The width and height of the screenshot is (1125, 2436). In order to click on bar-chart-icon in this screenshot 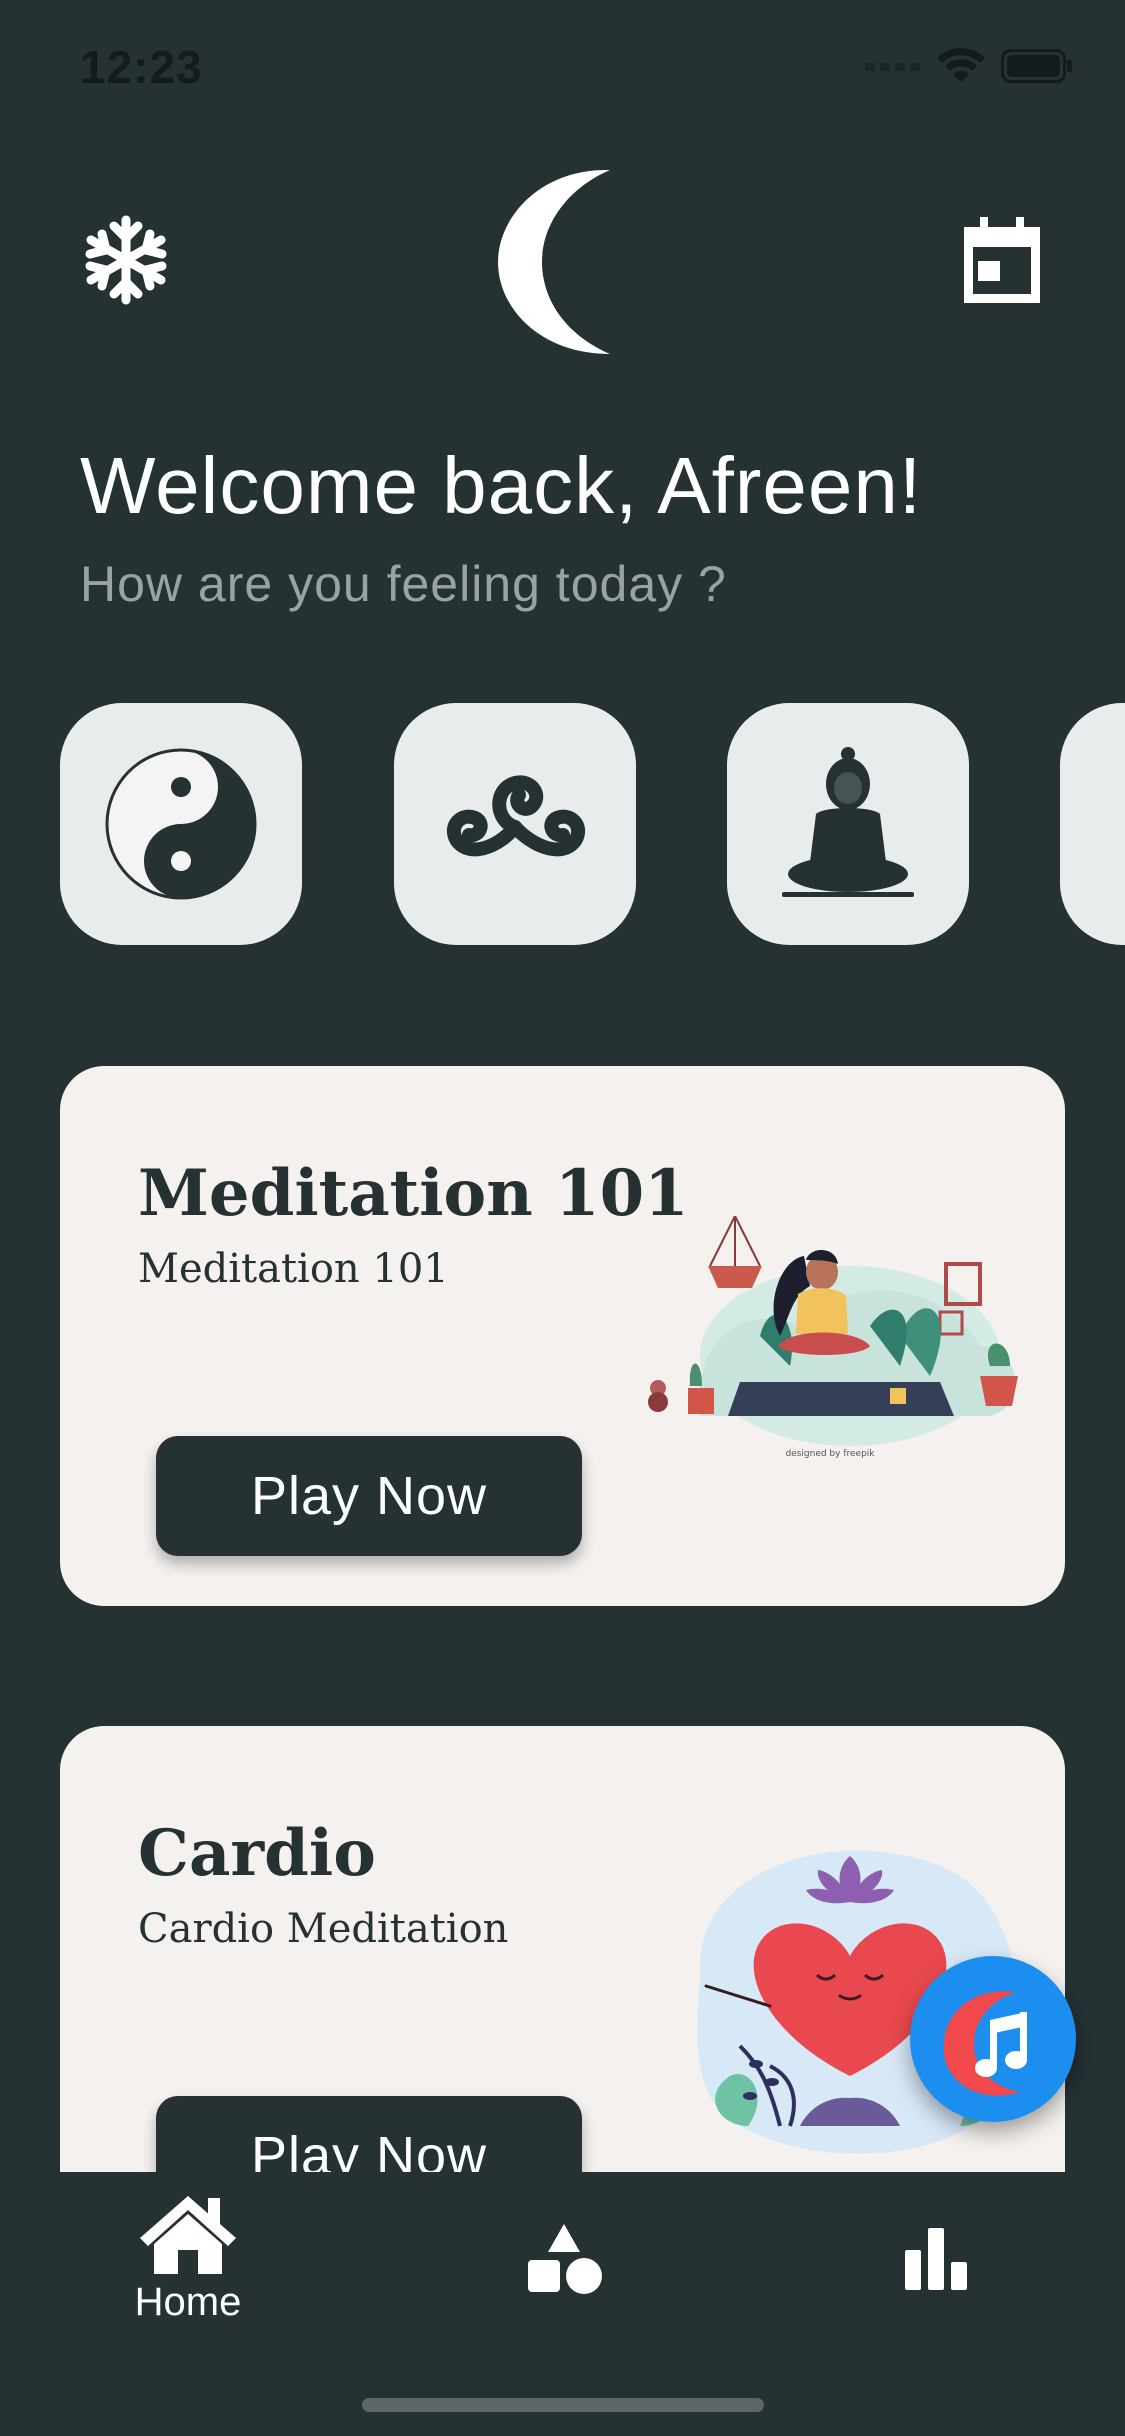, I will do `click(936, 2259)`.